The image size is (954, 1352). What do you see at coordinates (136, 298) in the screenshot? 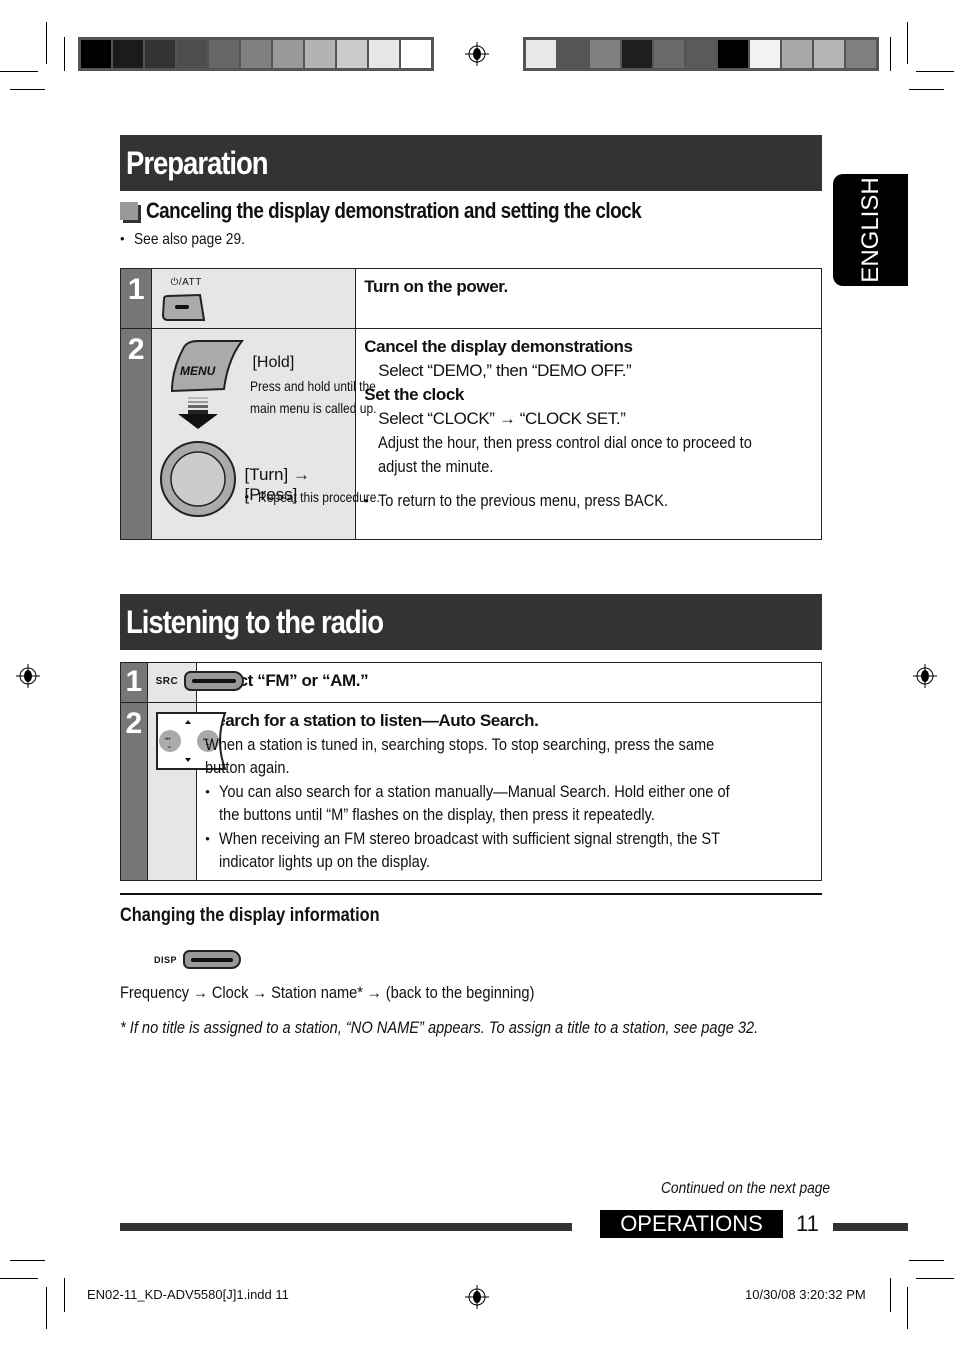
I see `step-number: 1` at bounding box center [136, 298].